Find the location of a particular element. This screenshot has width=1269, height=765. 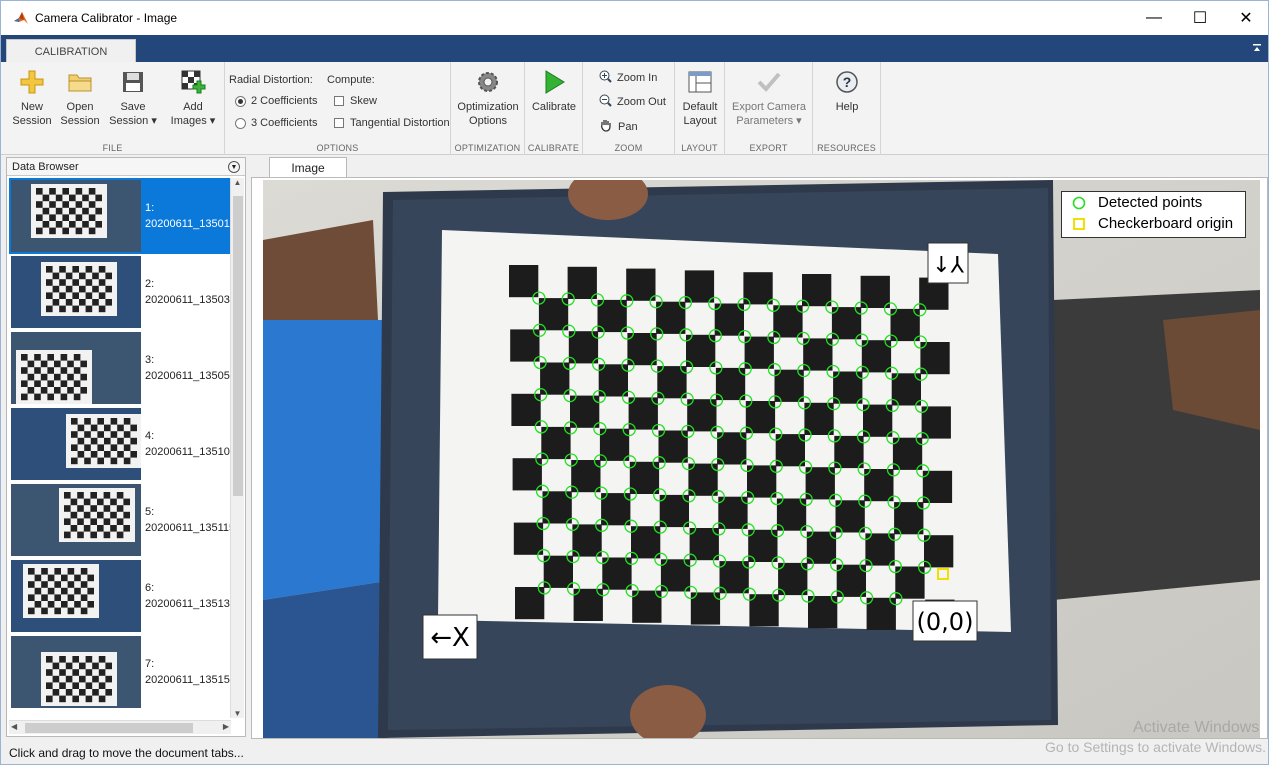

list-item-label: 4: 20200611_135100 is located at coordinates (188, 444).